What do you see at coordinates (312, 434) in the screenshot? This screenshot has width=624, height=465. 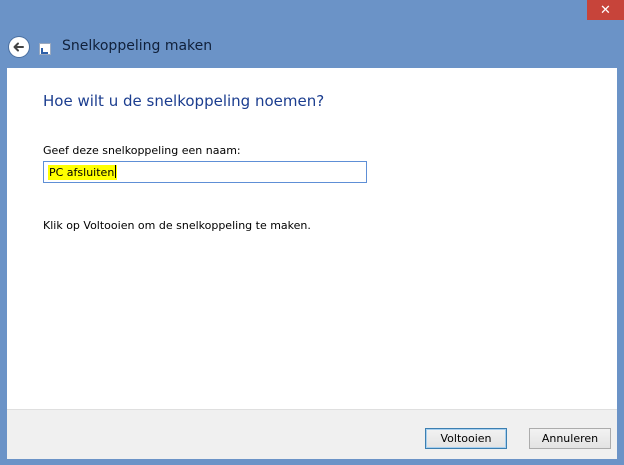 I see `wizard-footer: Voltooien Annuleren` at bounding box center [312, 434].